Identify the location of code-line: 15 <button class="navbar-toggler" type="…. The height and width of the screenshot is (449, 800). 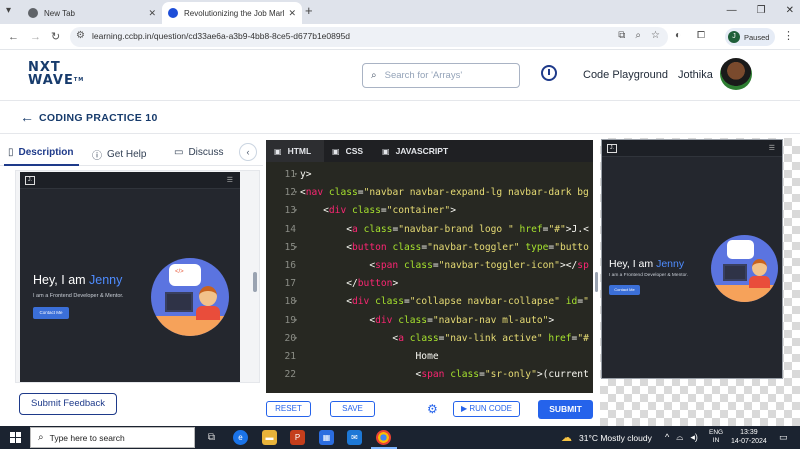
(429, 248).